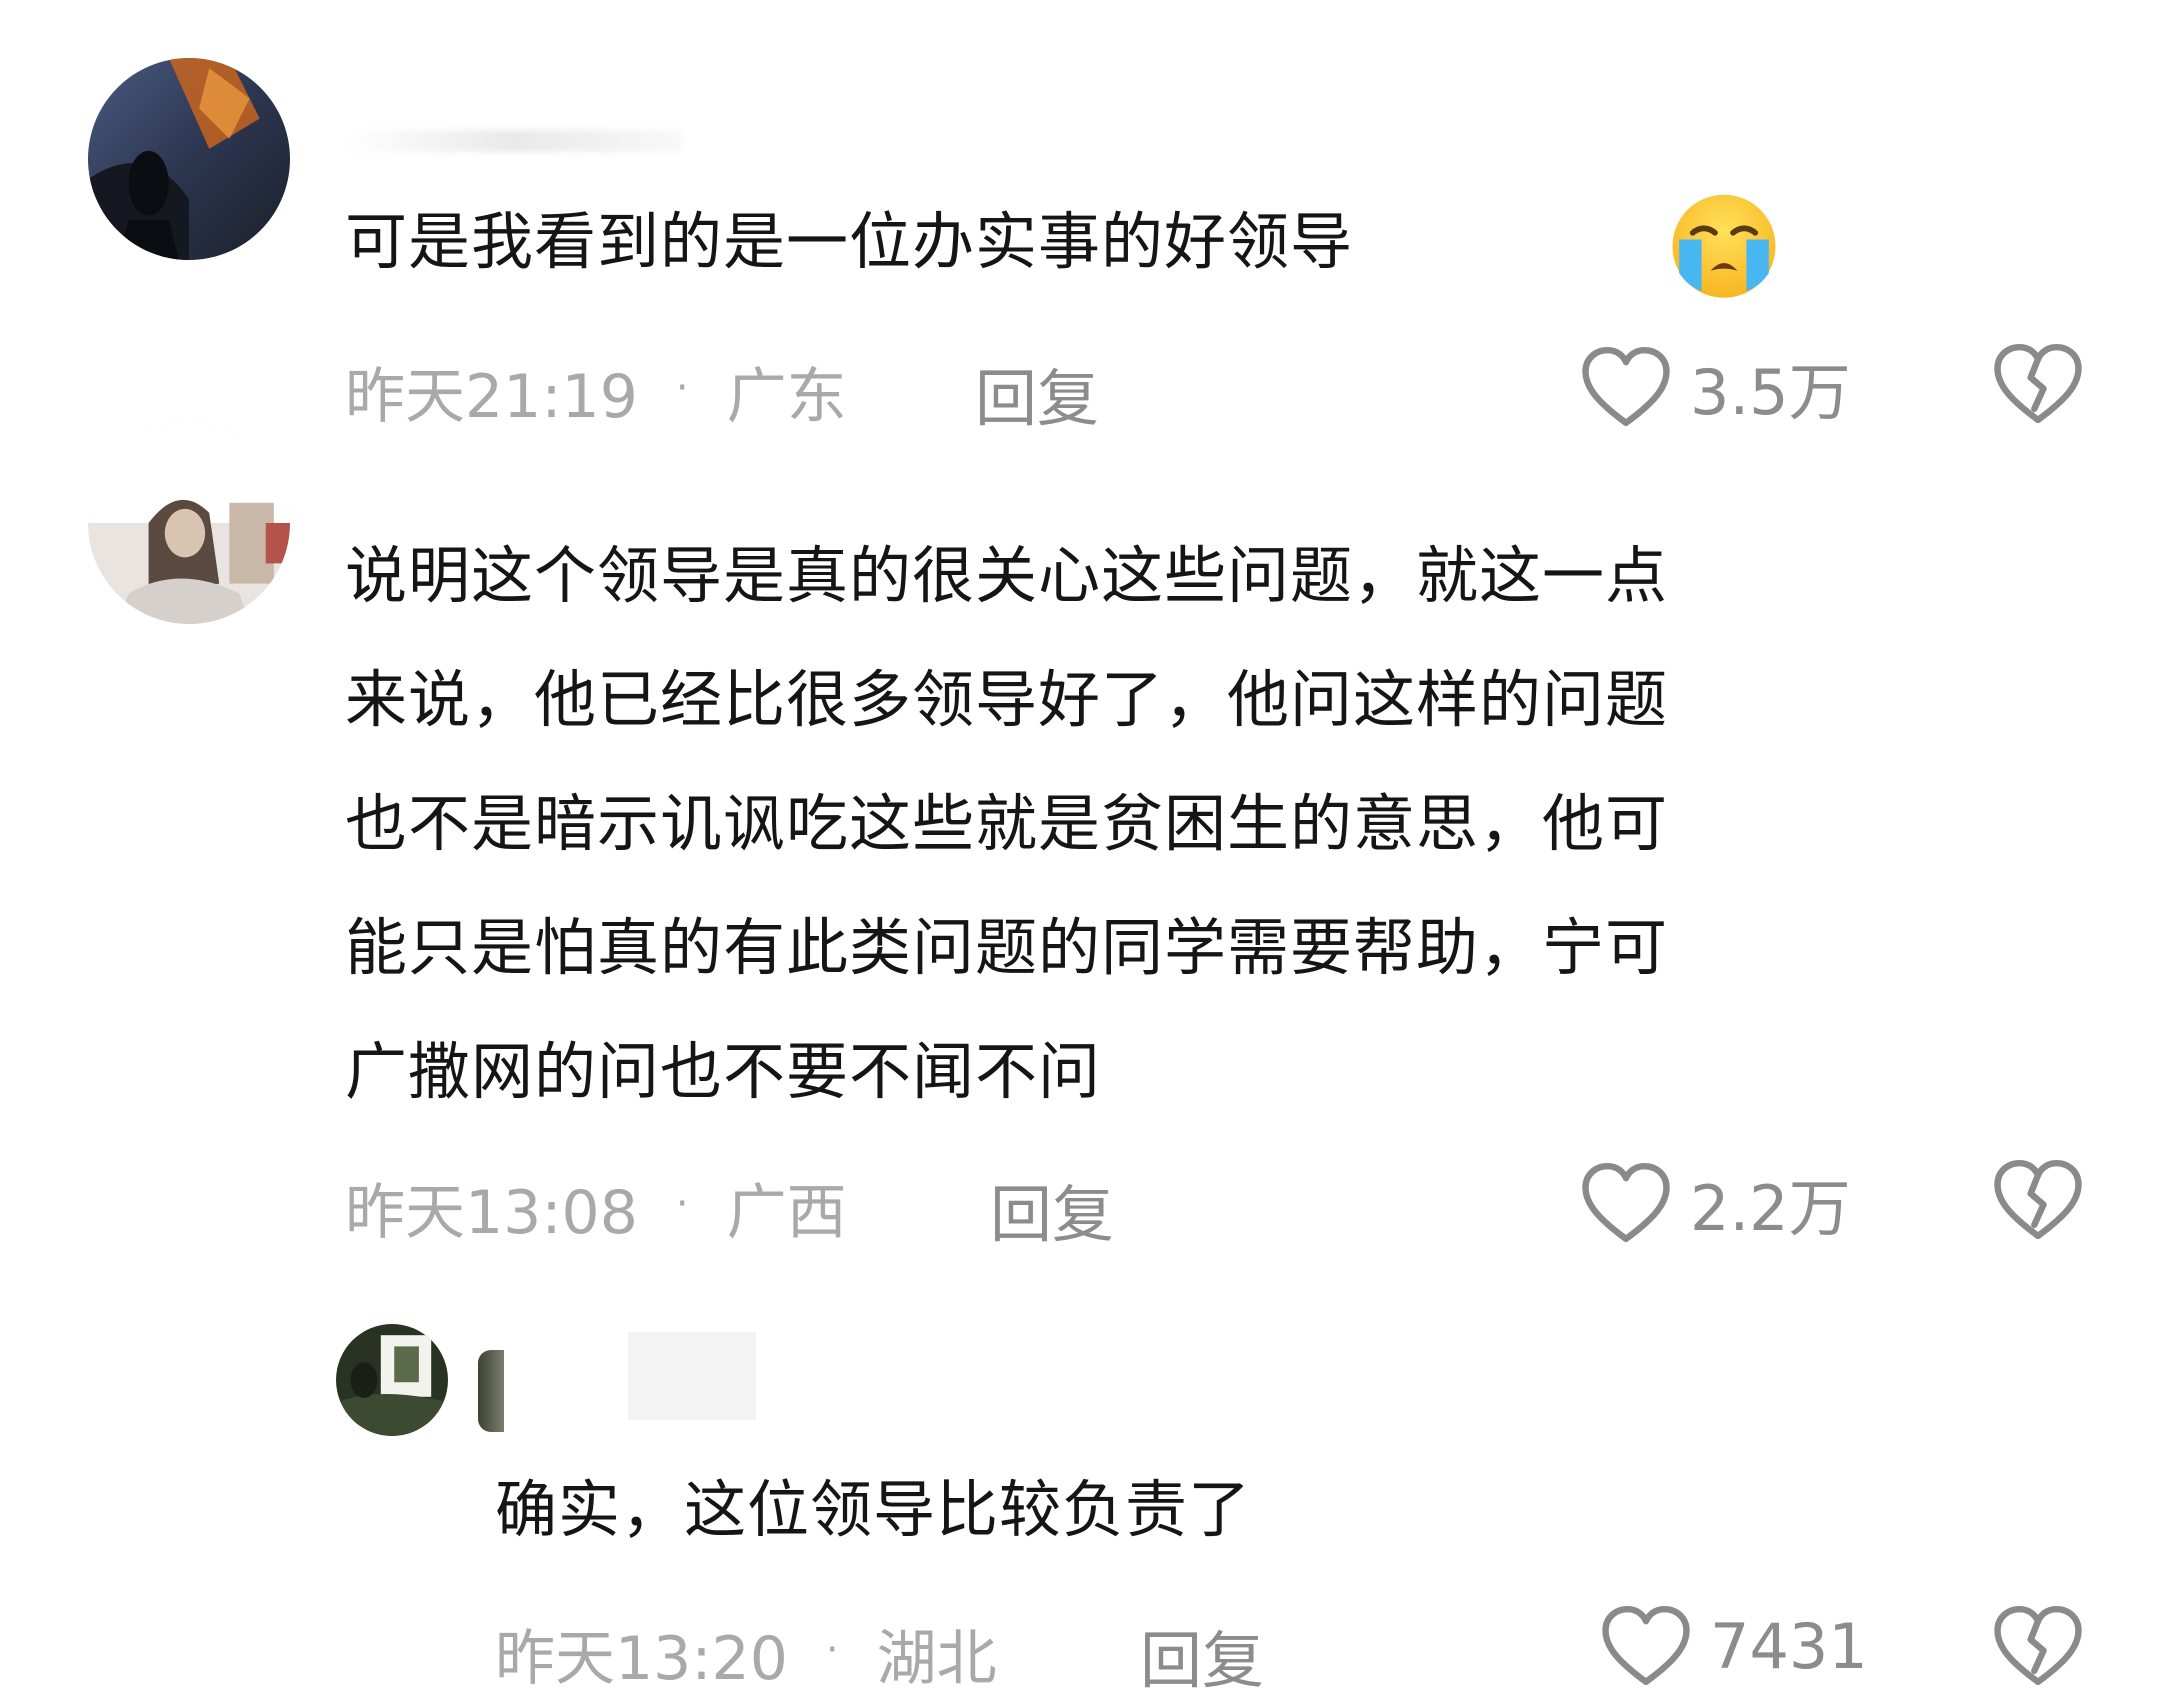 The width and height of the screenshot is (2160, 1700). What do you see at coordinates (936, 1659) in the screenshot?
I see `comment-location: 湖北` at bounding box center [936, 1659].